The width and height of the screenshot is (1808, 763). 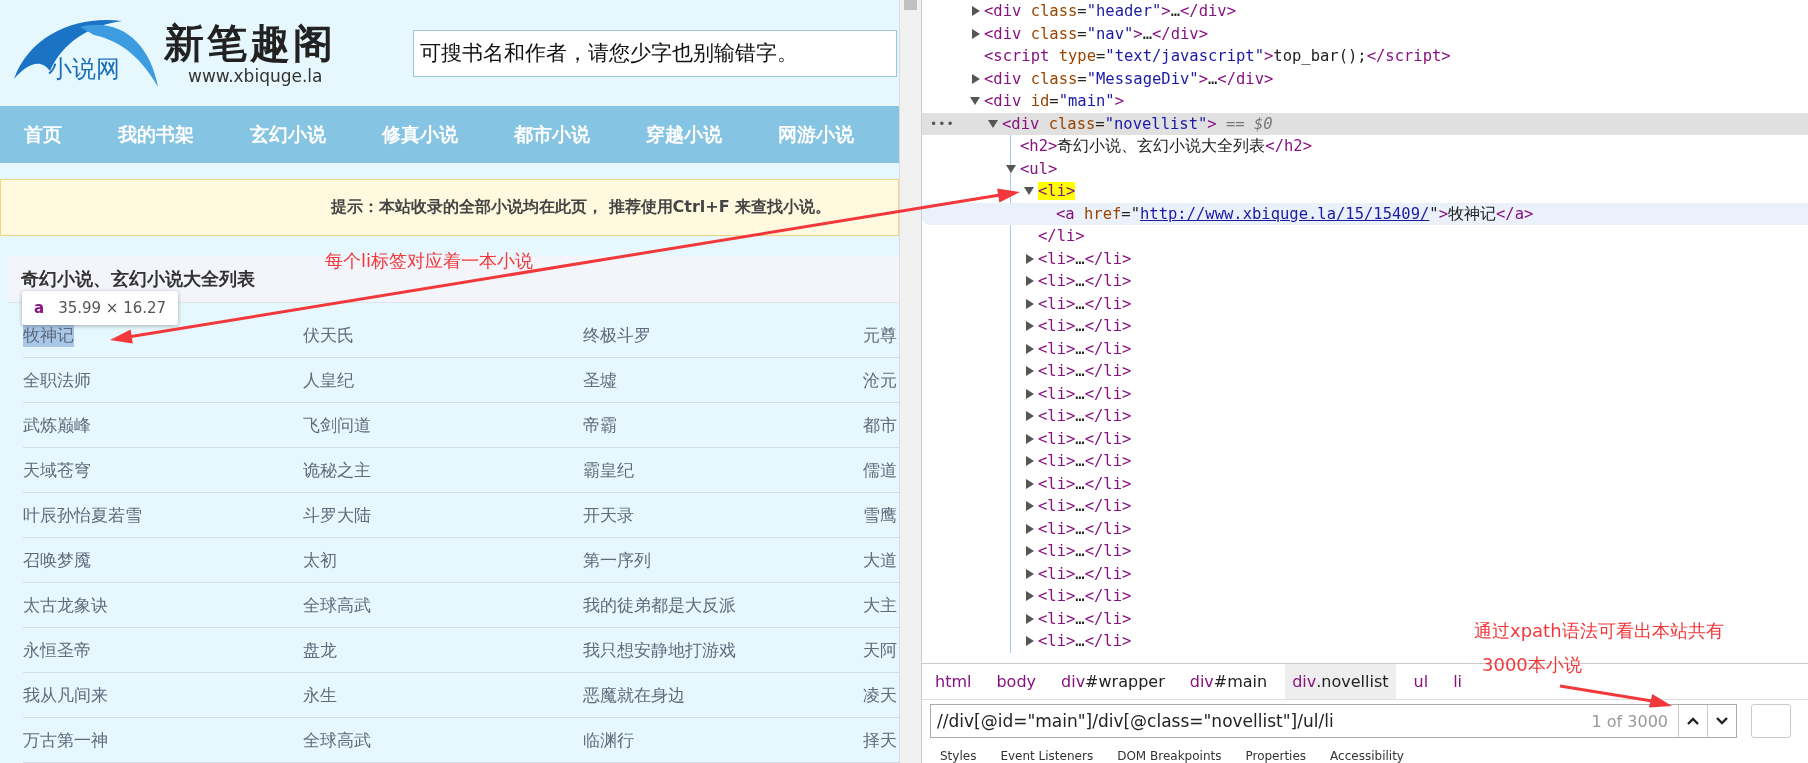 What do you see at coordinates (57, 380) in the screenshot?
I see `novel-link: 全职法师` at bounding box center [57, 380].